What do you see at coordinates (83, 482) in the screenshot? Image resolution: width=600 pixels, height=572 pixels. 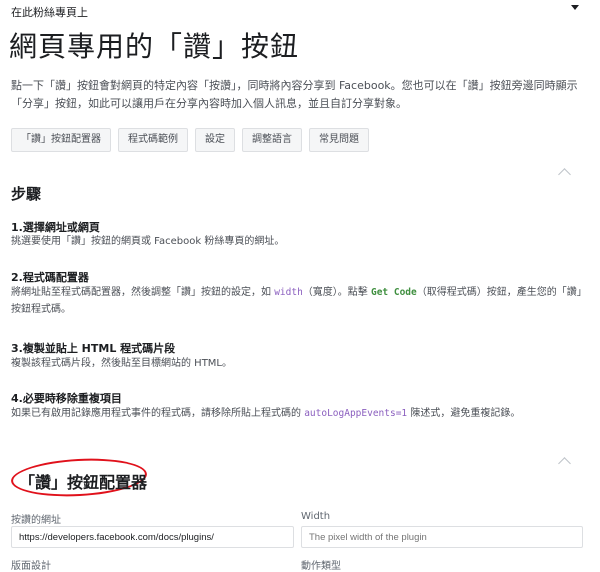 I see `configurator-heading: 「讚」按鈕配置器` at bounding box center [83, 482].